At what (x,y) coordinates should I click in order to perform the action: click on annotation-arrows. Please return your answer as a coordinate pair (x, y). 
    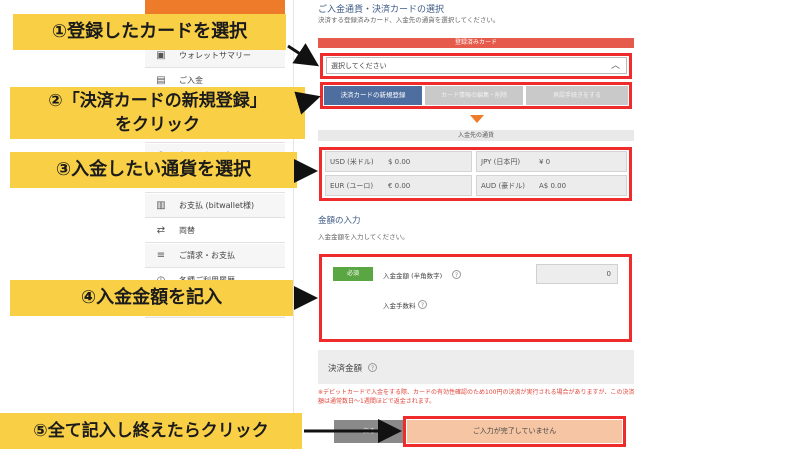
    Looking at the image, I should click on (344, 243).